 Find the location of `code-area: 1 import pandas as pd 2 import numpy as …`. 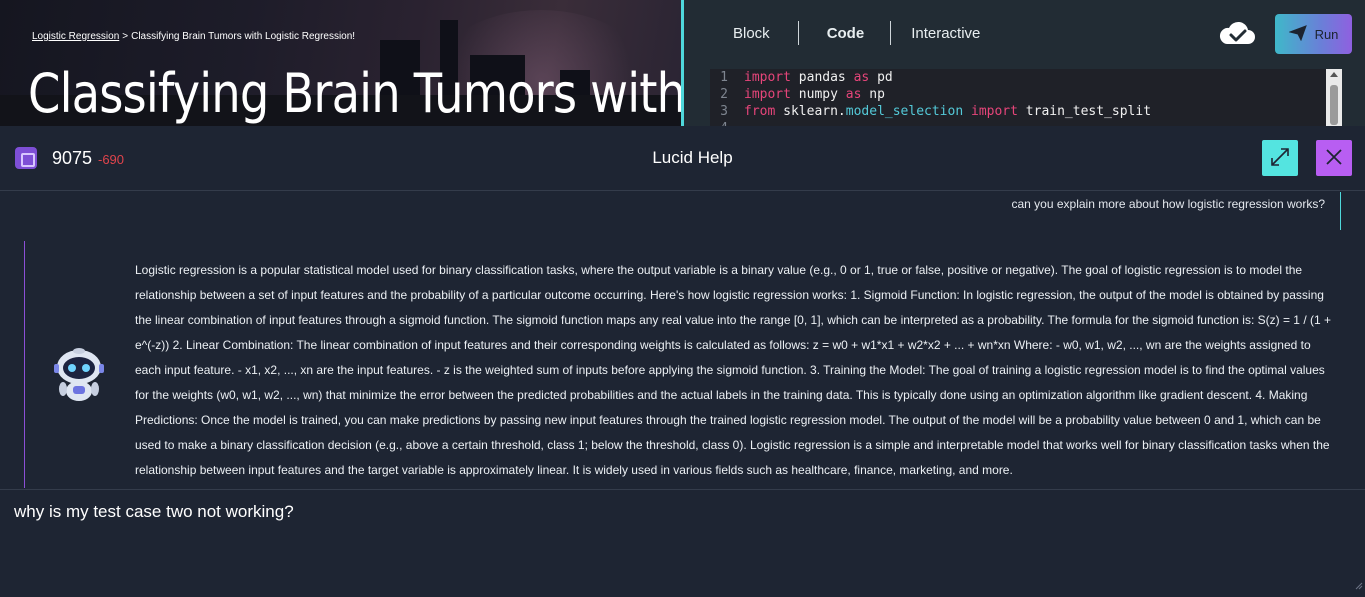

code-area: 1 import pandas as pd 2 import numpy as … is located at coordinates (1020, 97).